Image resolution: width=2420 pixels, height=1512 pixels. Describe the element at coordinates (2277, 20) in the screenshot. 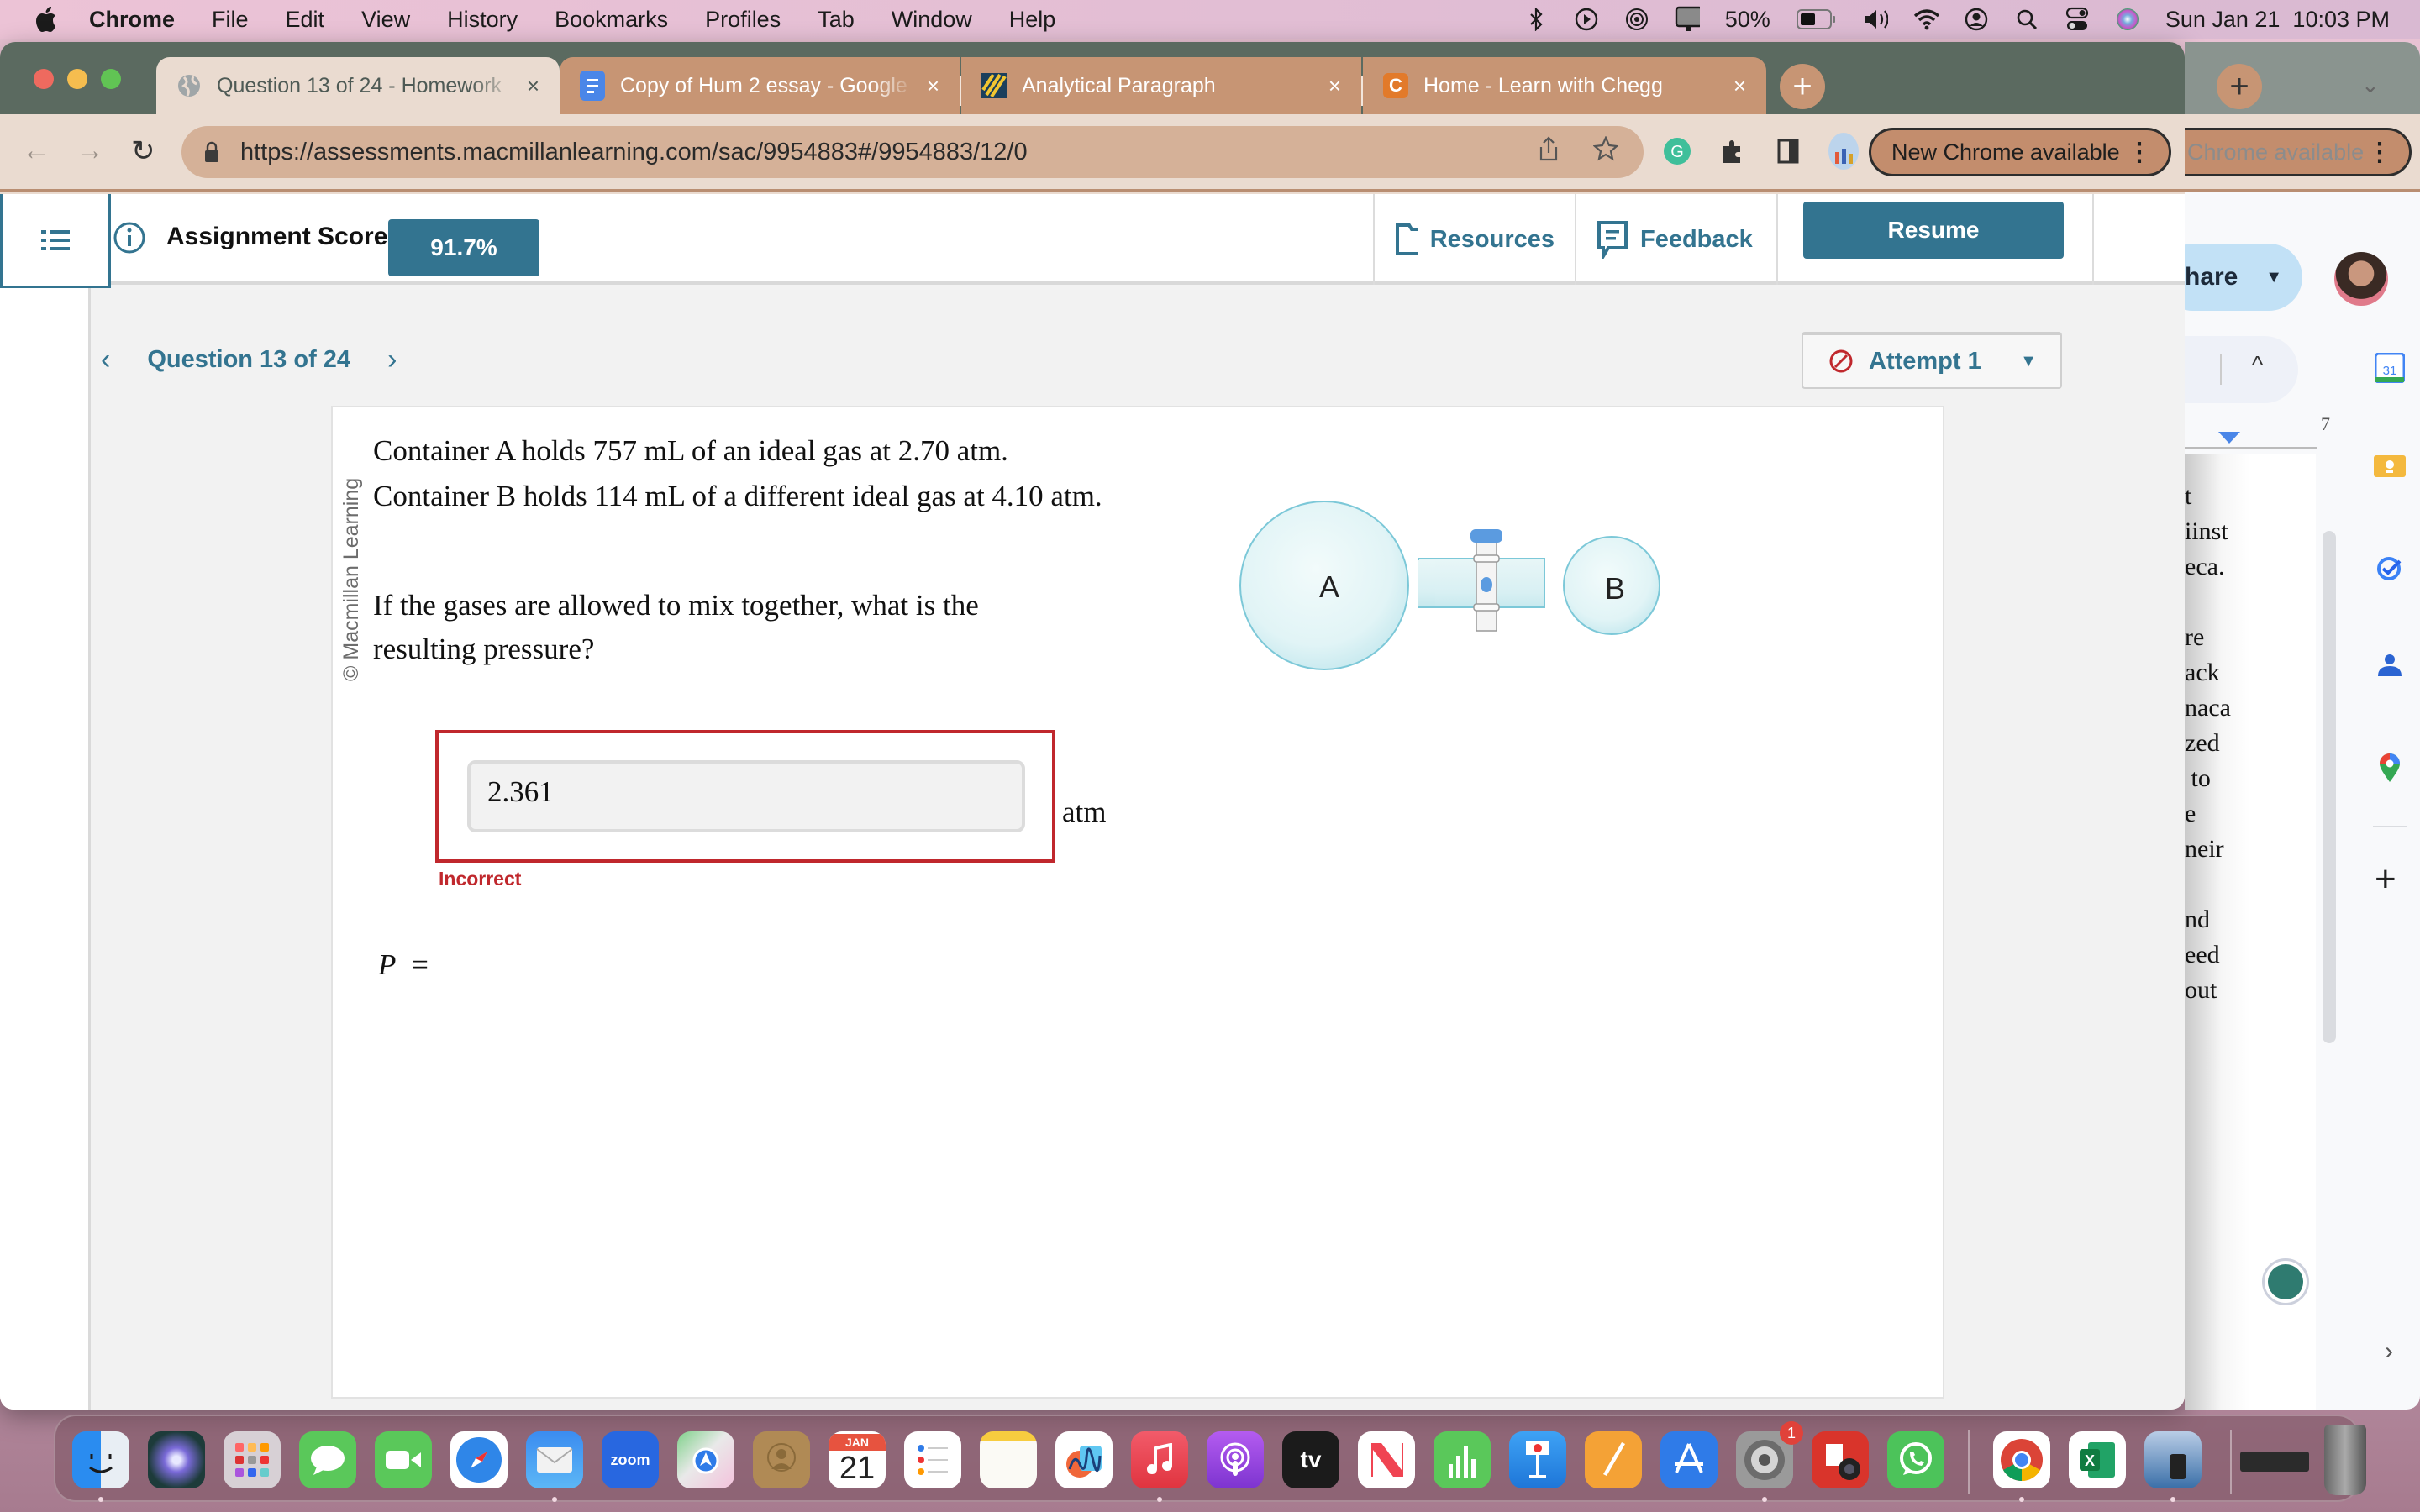

I see `clock: Sun Jan 21 10:03 PM` at that location.